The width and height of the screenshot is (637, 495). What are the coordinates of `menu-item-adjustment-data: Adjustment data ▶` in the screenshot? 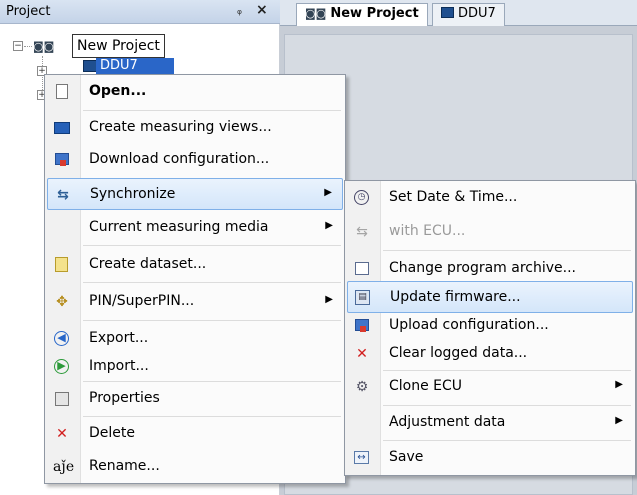 It's located at (490, 423).